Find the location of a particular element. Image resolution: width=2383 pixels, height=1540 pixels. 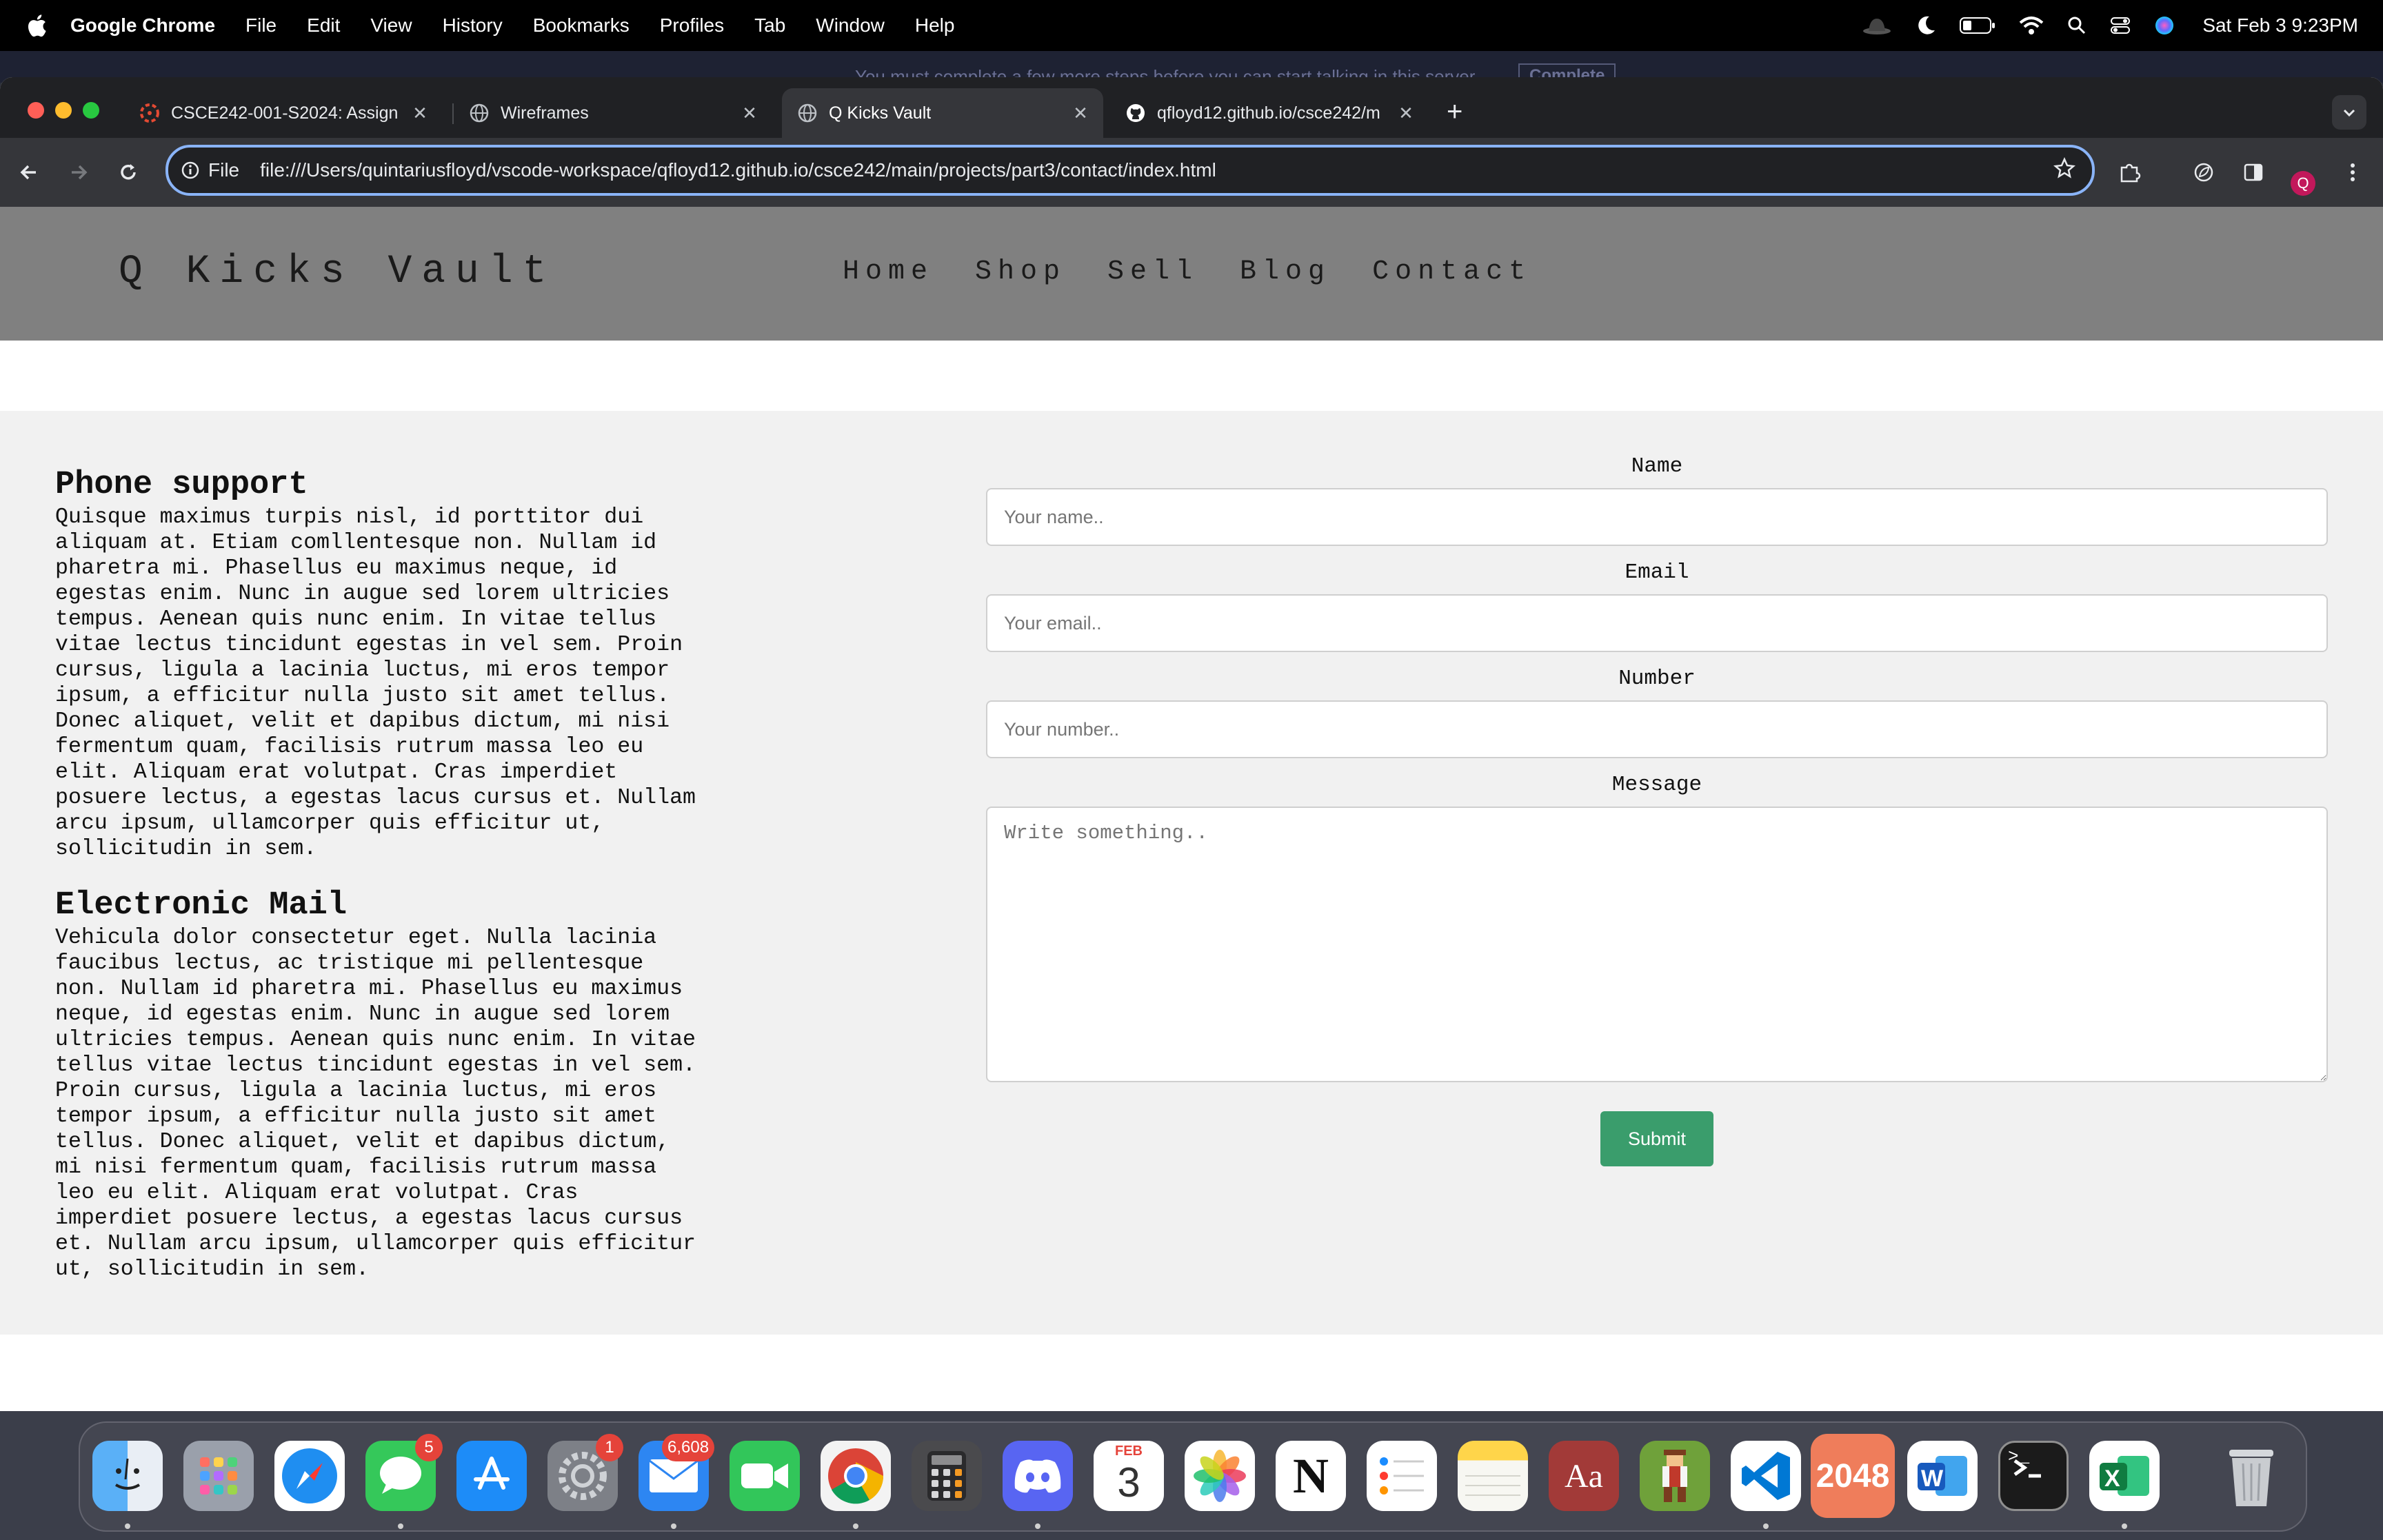

bookmark-star-icon is located at coordinates (2064, 170).